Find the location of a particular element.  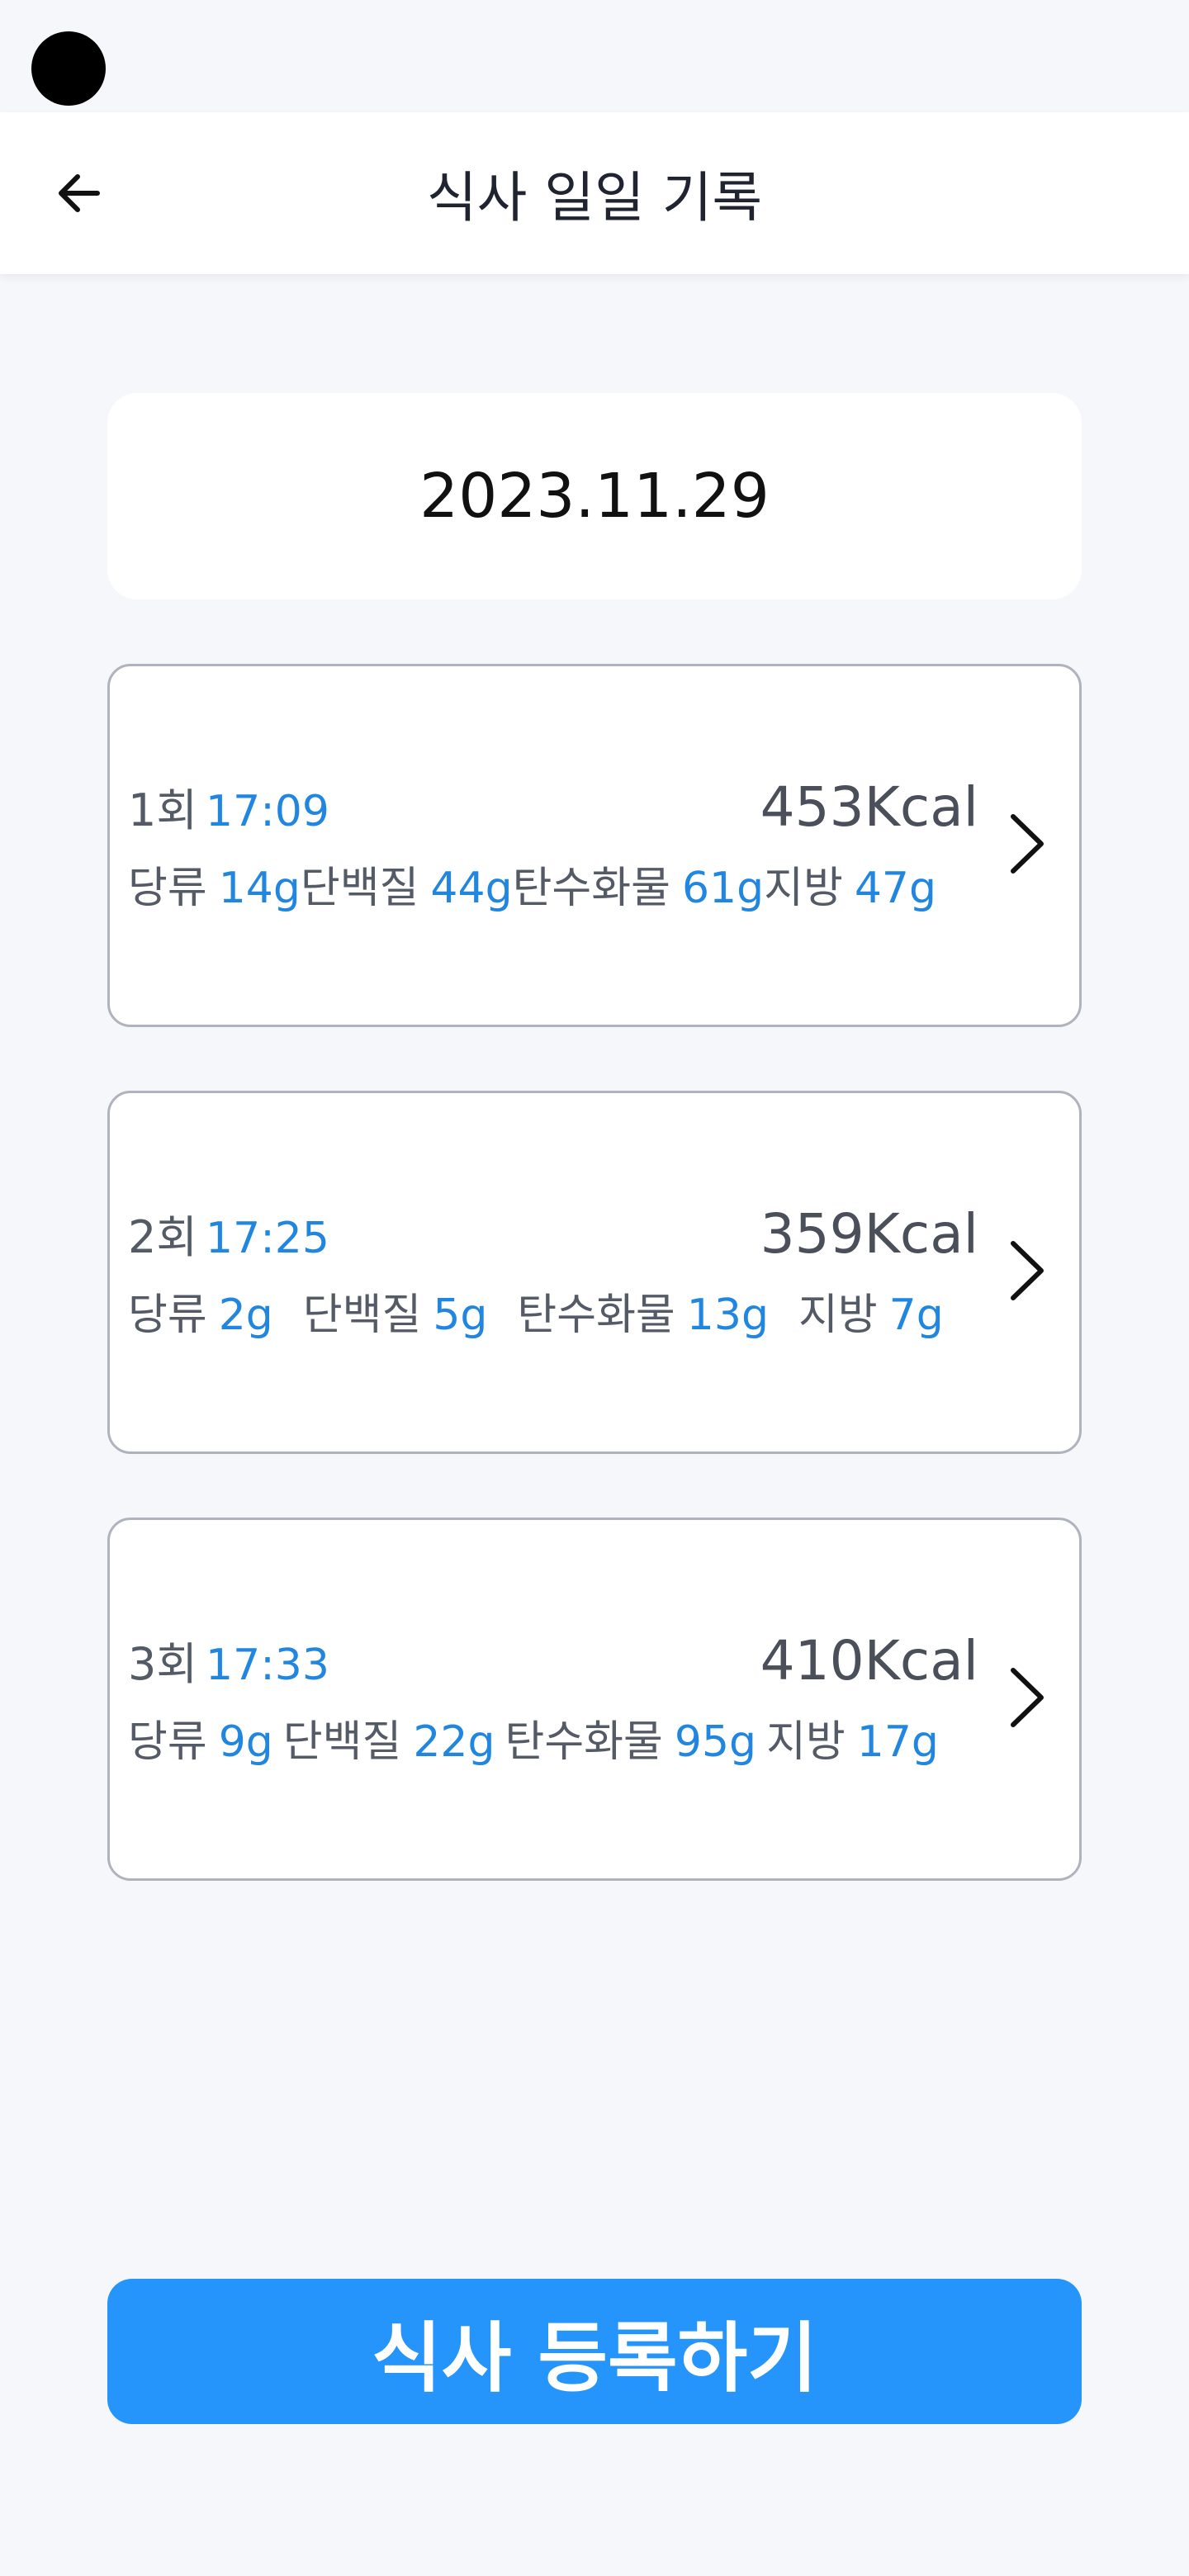

meal-index-label: 3회 is located at coordinates (163, 1664).